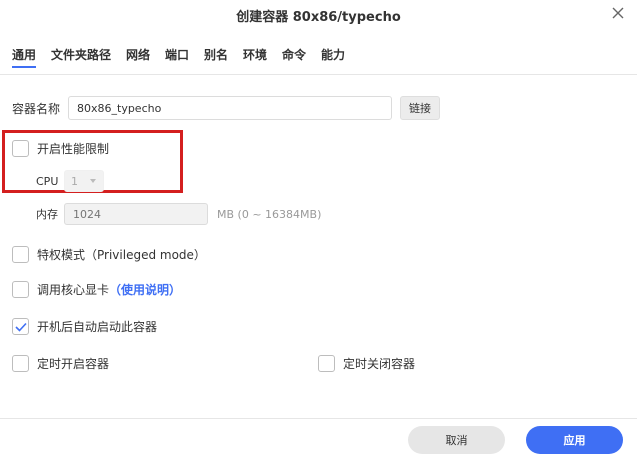 This screenshot has height=459, width=637. I want to click on tab-ports: 端口, so click(177, 54).